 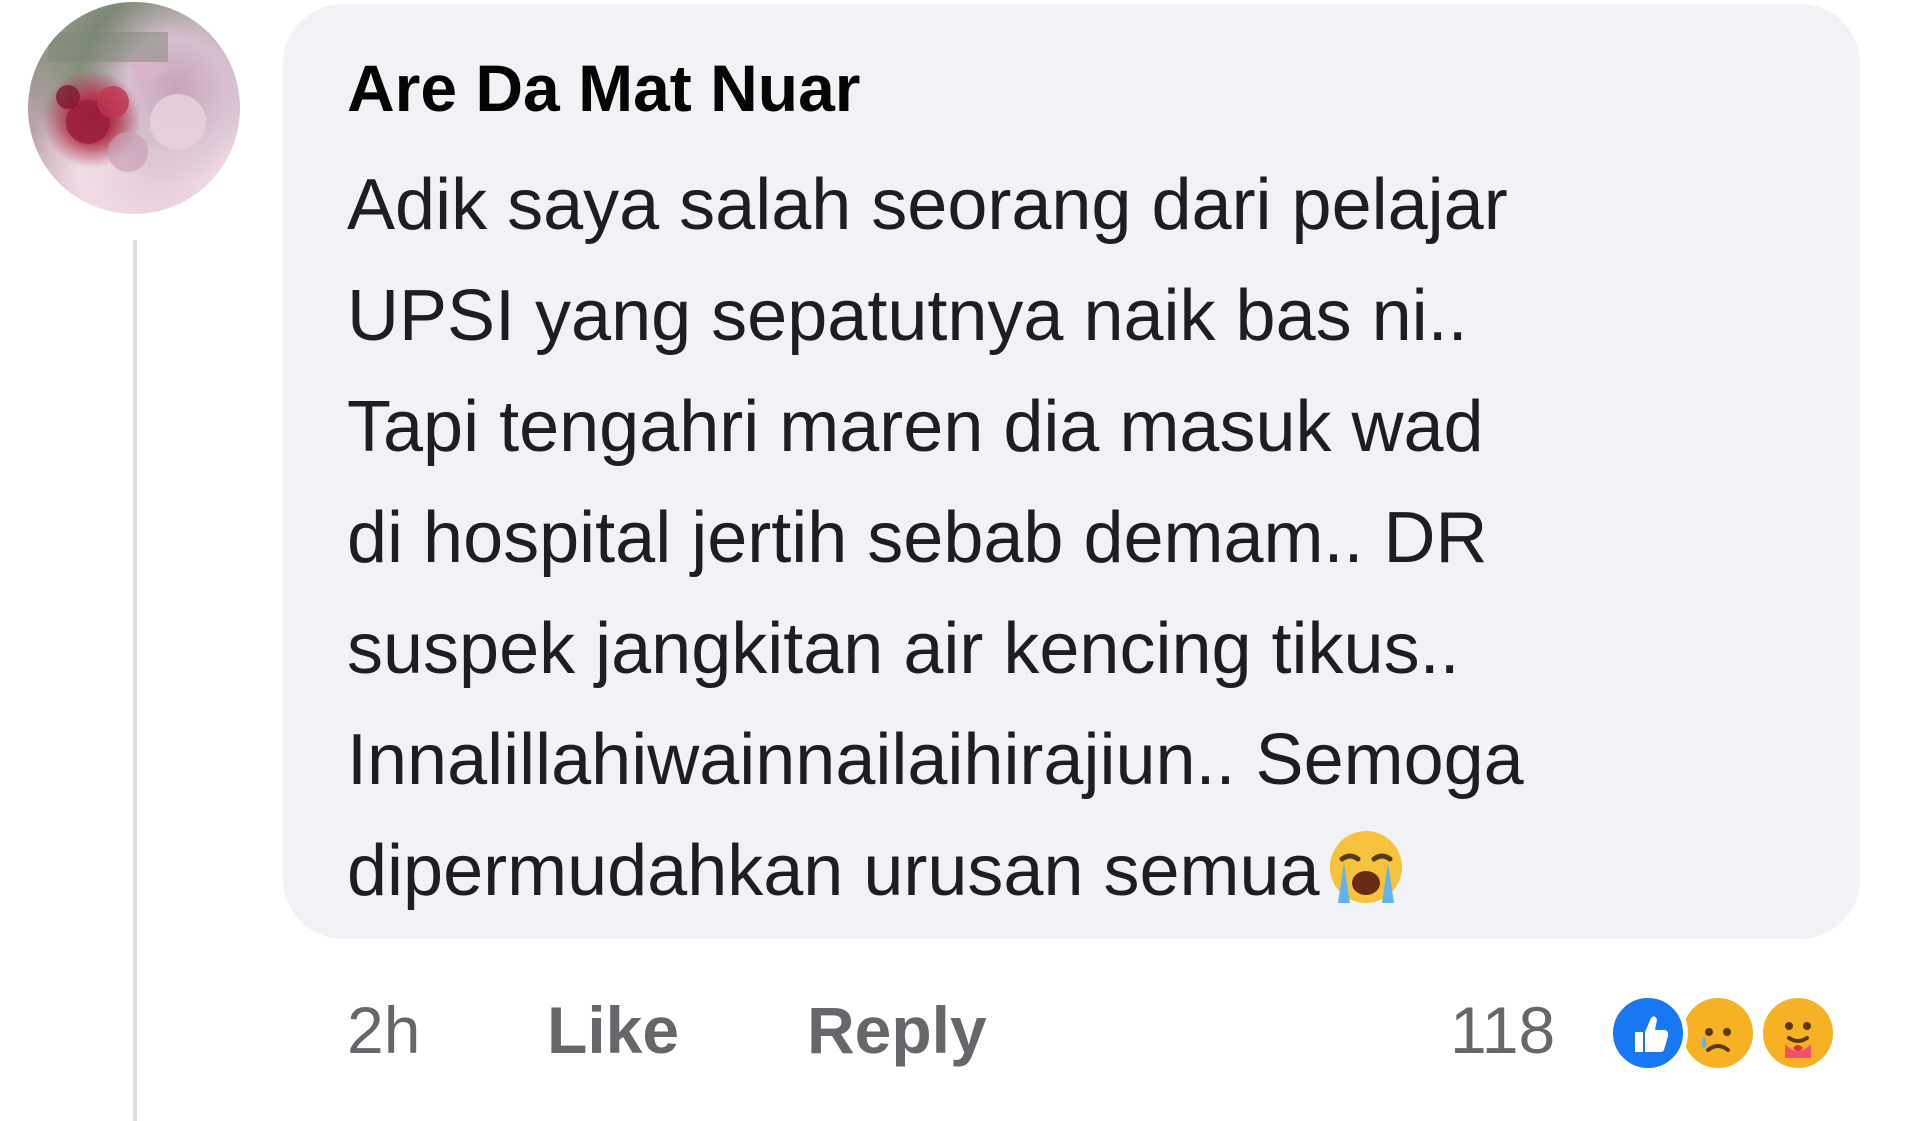 What do you see at coordinates (383, 1030) in the screenshot?
I see `comment-timestamp: 2h` at bounding box center [383, 1030].